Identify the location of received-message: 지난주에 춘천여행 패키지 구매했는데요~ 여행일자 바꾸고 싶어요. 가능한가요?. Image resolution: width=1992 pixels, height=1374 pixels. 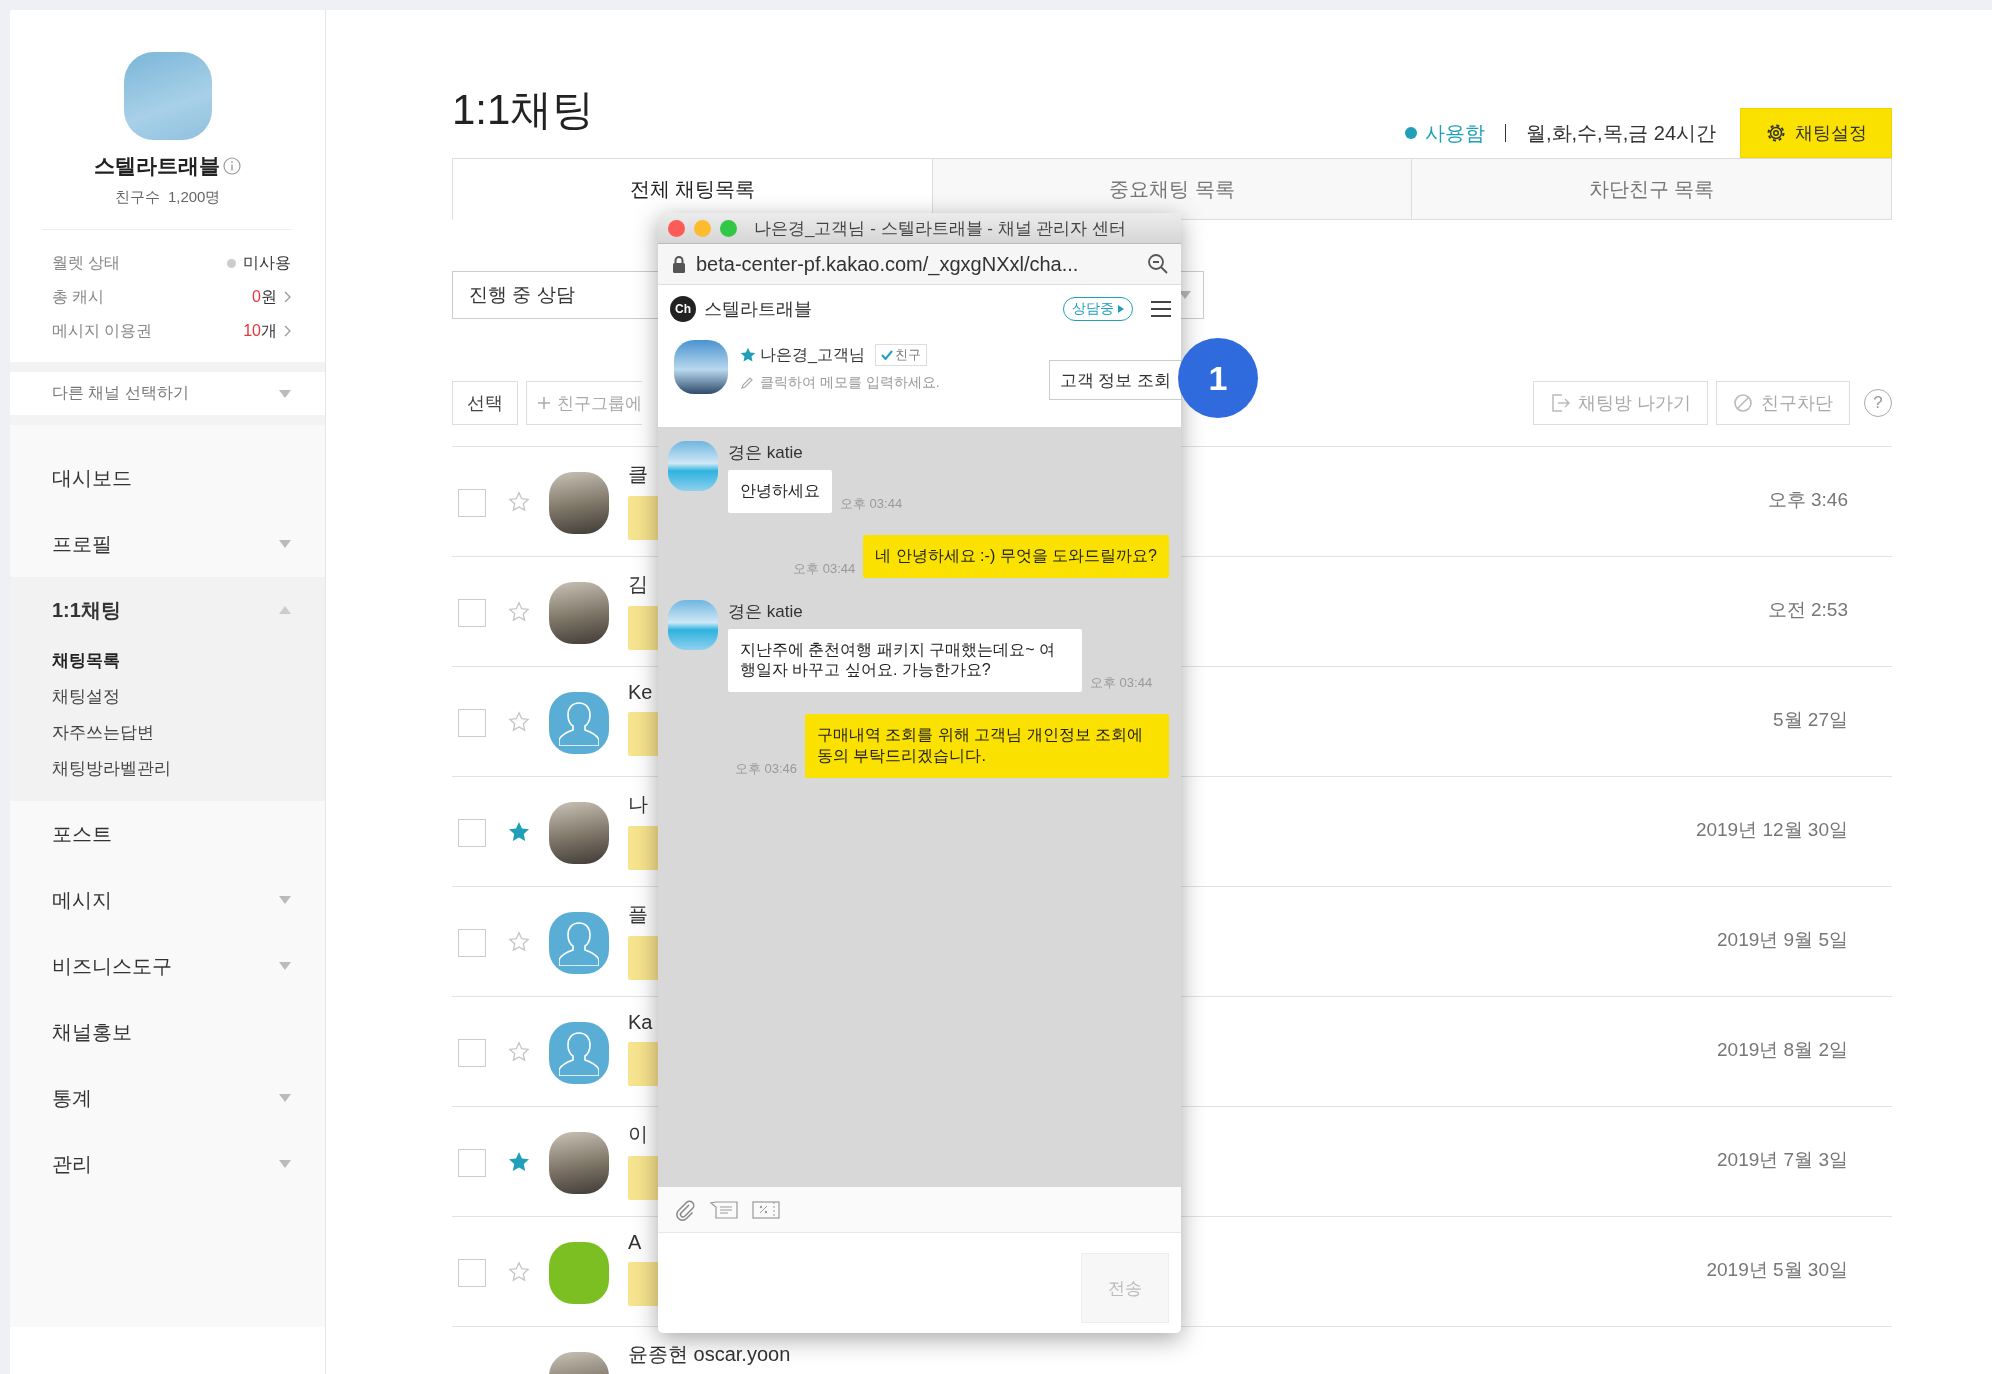
(905, 660).